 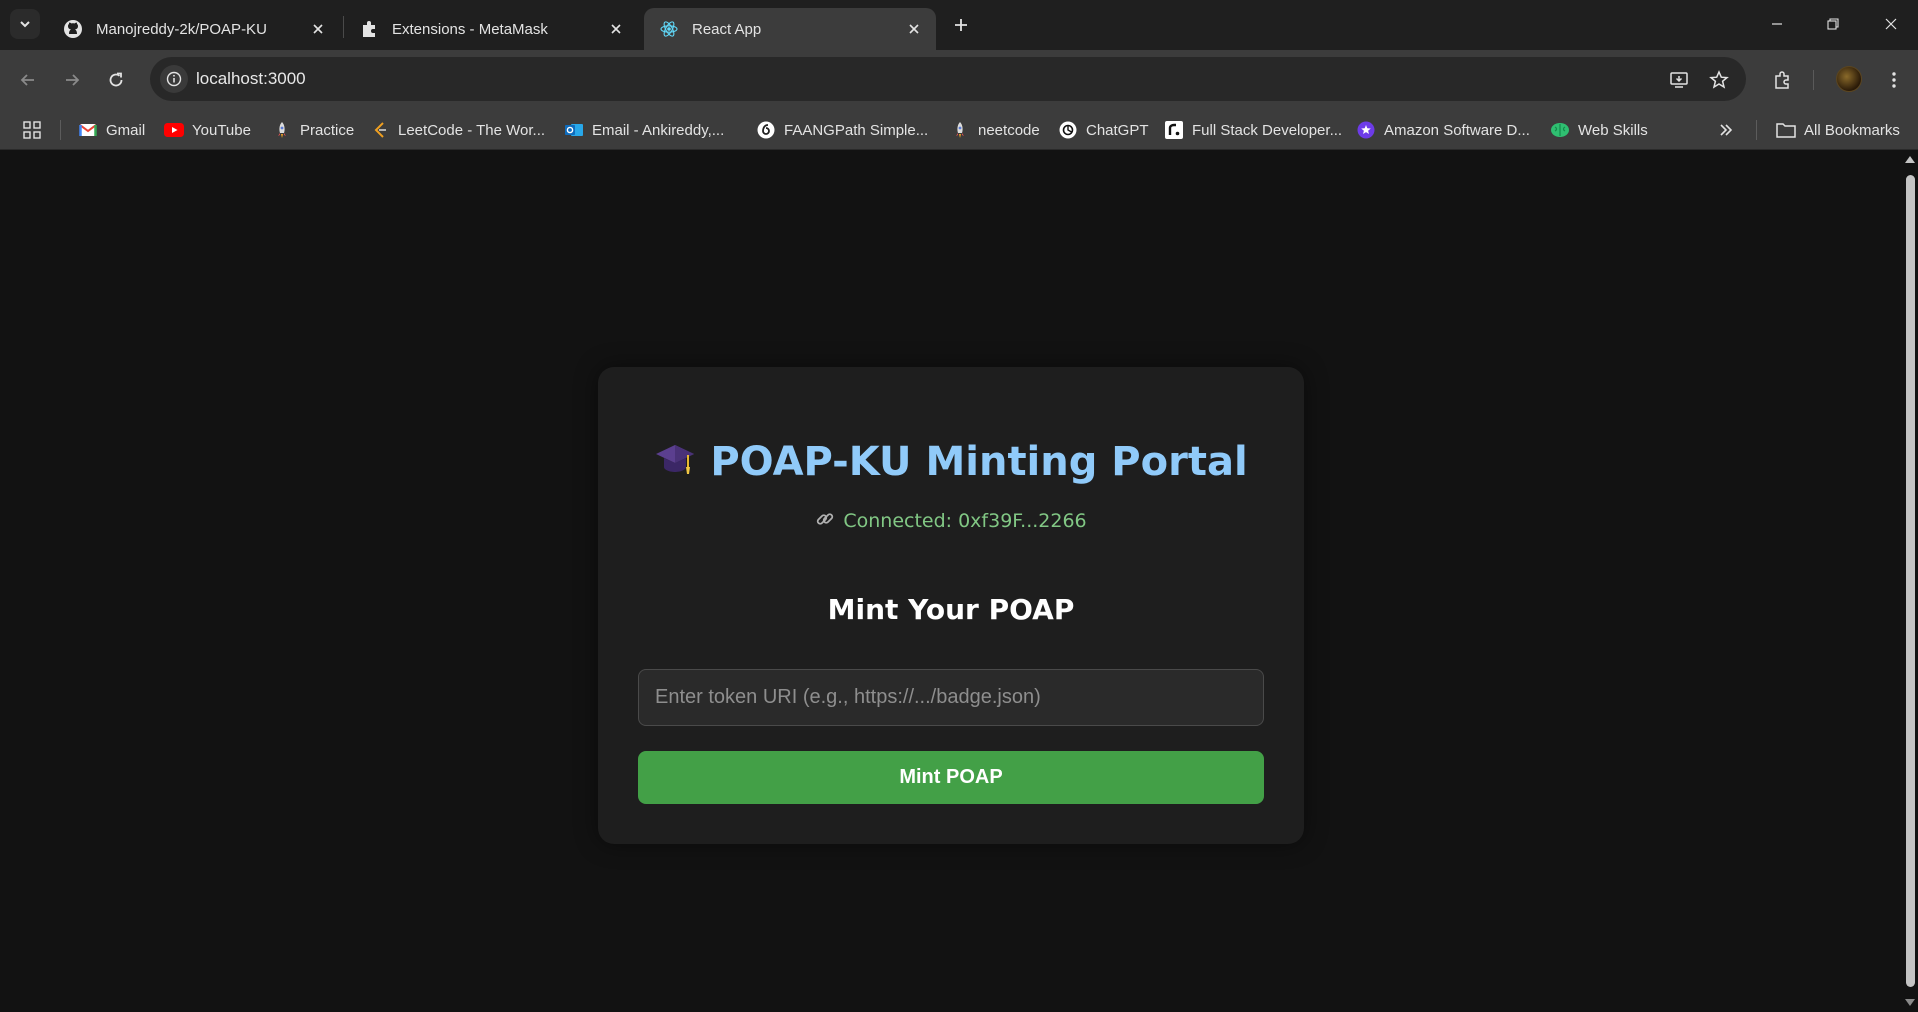 What do you see at coordinates (221, 130) in the screenshot?
I see `bookmark-label: YouTube` at bounding box center [221, 130].